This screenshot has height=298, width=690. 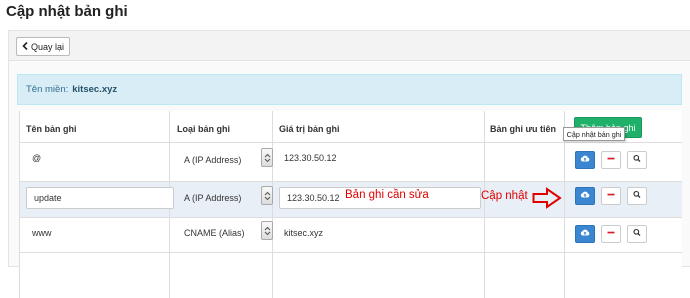 I want to click on header-type: Loại bản ghi, so click(x=203, y=129).